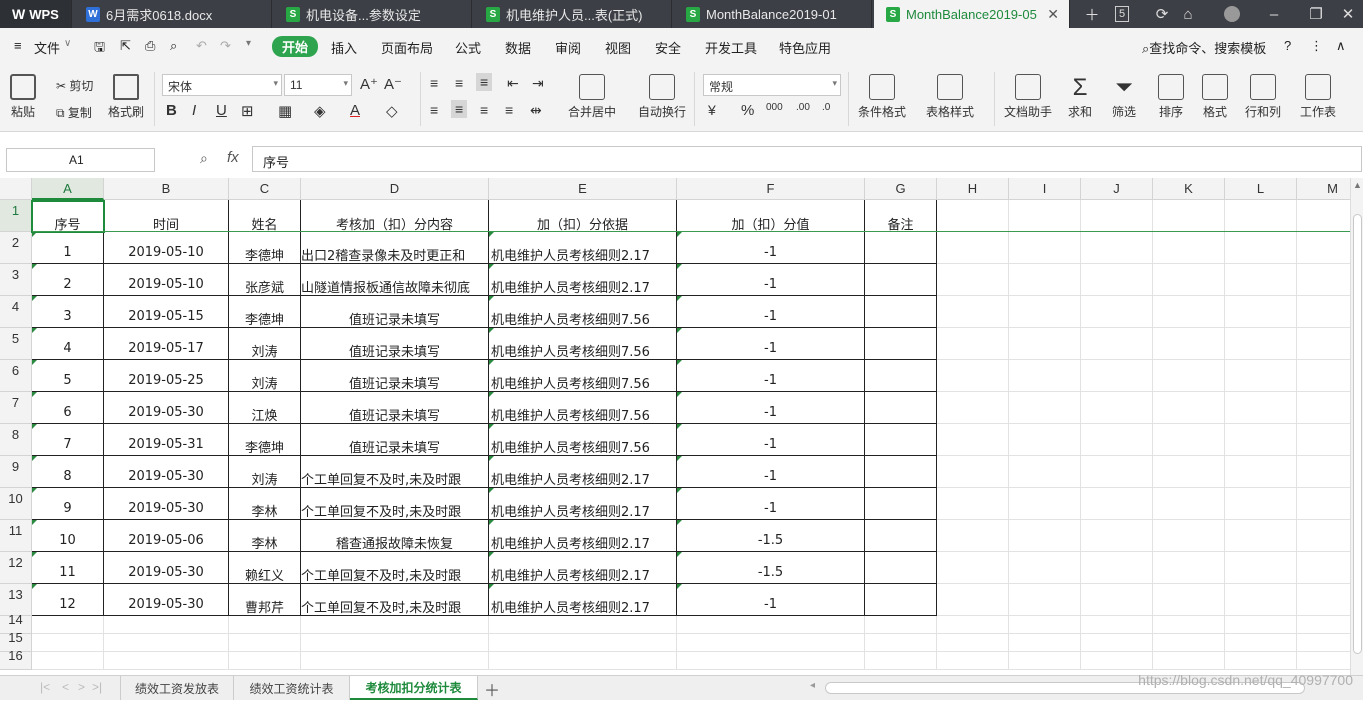 The image size is (1363, 701). What do you see at coordinates (901, 440) in the screenshot?
I see `table-cell` at bounding box center [901, 440].